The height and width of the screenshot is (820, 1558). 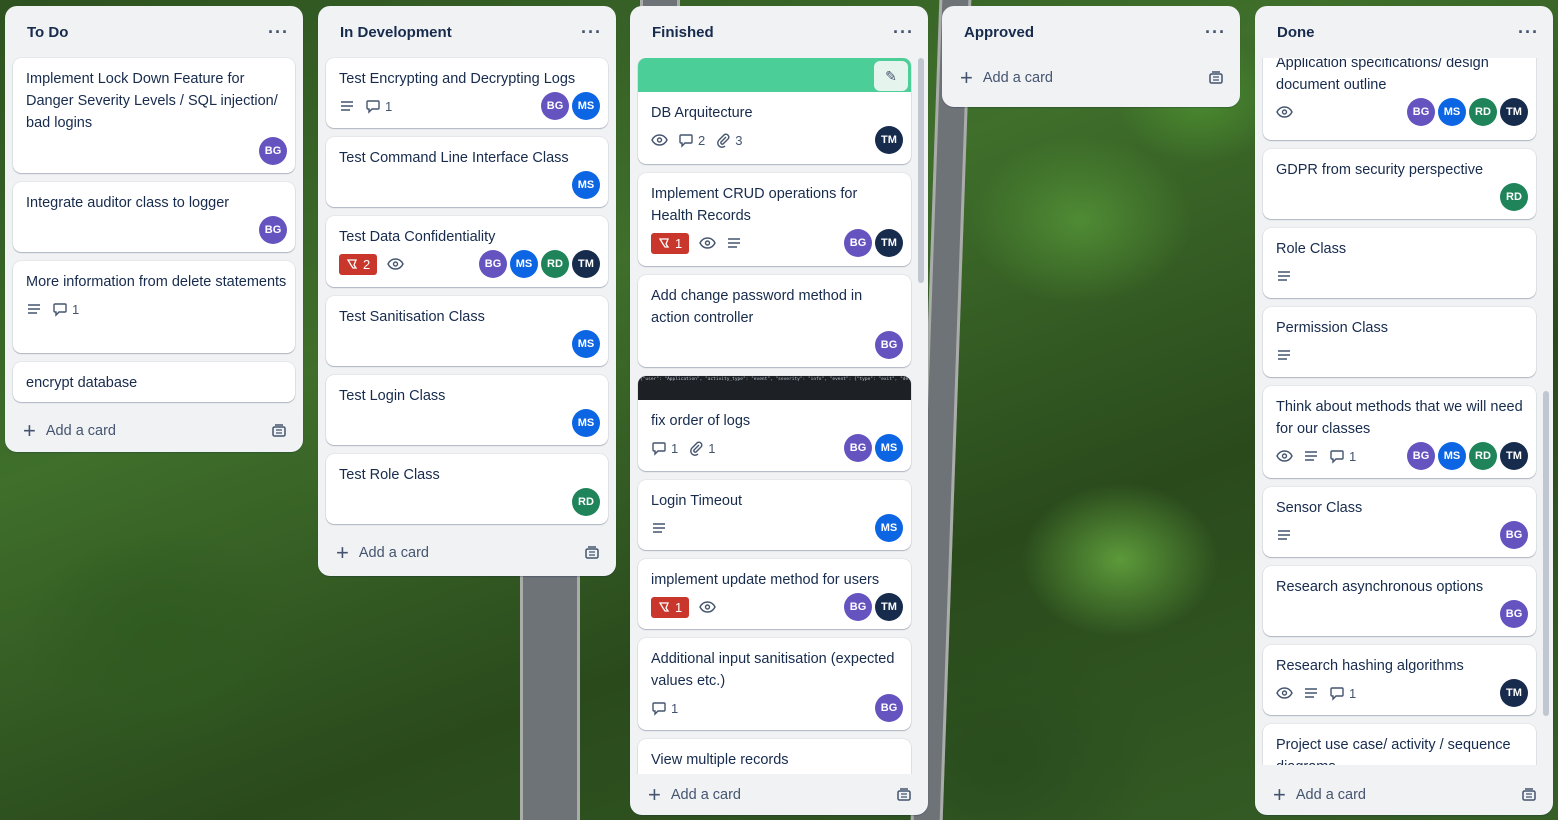 What do you see at coordinates (1399, 342) in the screenshot?
I see `card: Permission Class` at bounding box center [1399, 342].